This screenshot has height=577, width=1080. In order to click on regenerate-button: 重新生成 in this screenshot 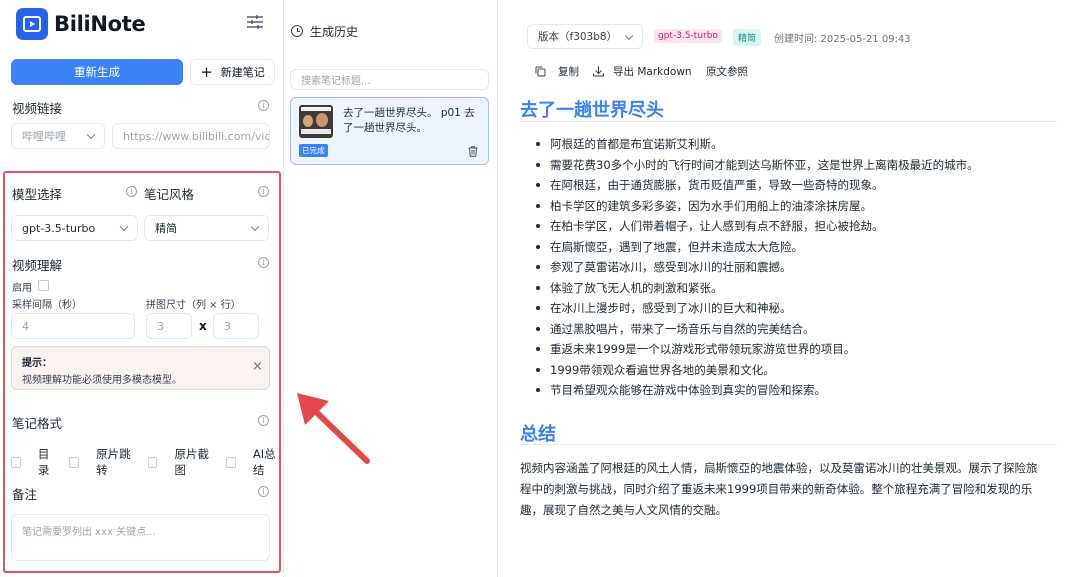, I will do `click(97, 72)`.